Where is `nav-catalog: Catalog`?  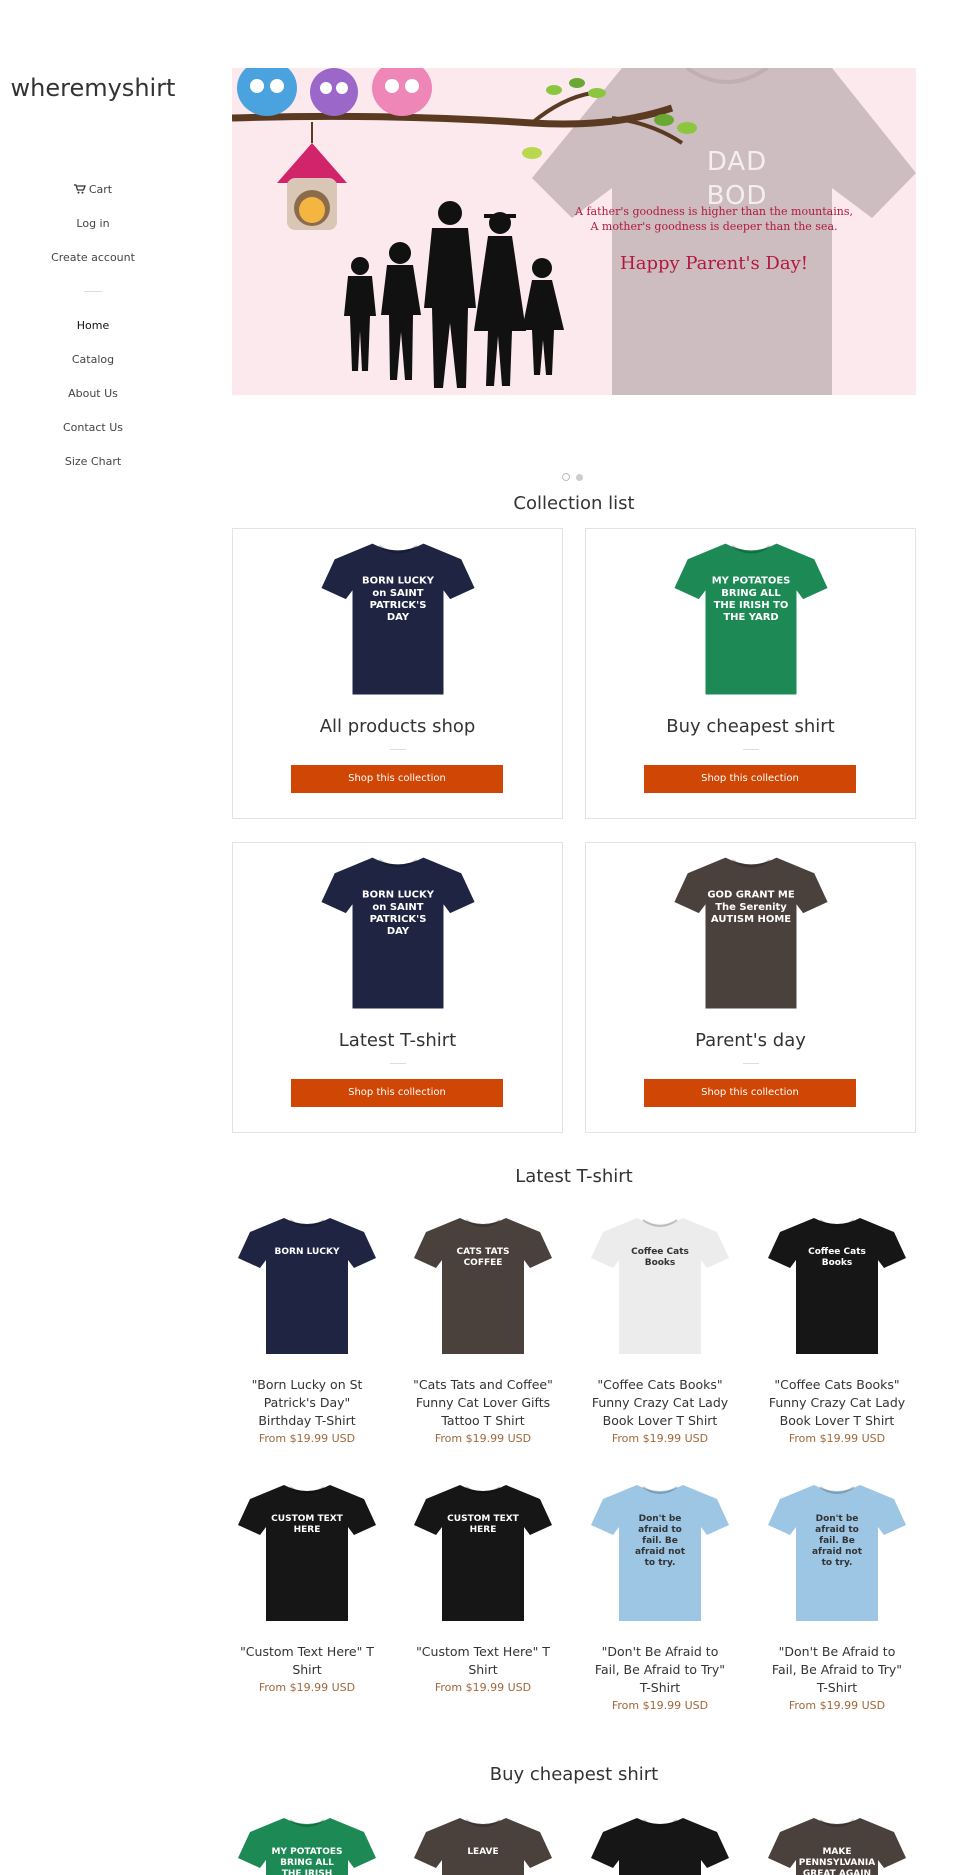
nav-catalog: Catalog is located at coordinates (93, 360).